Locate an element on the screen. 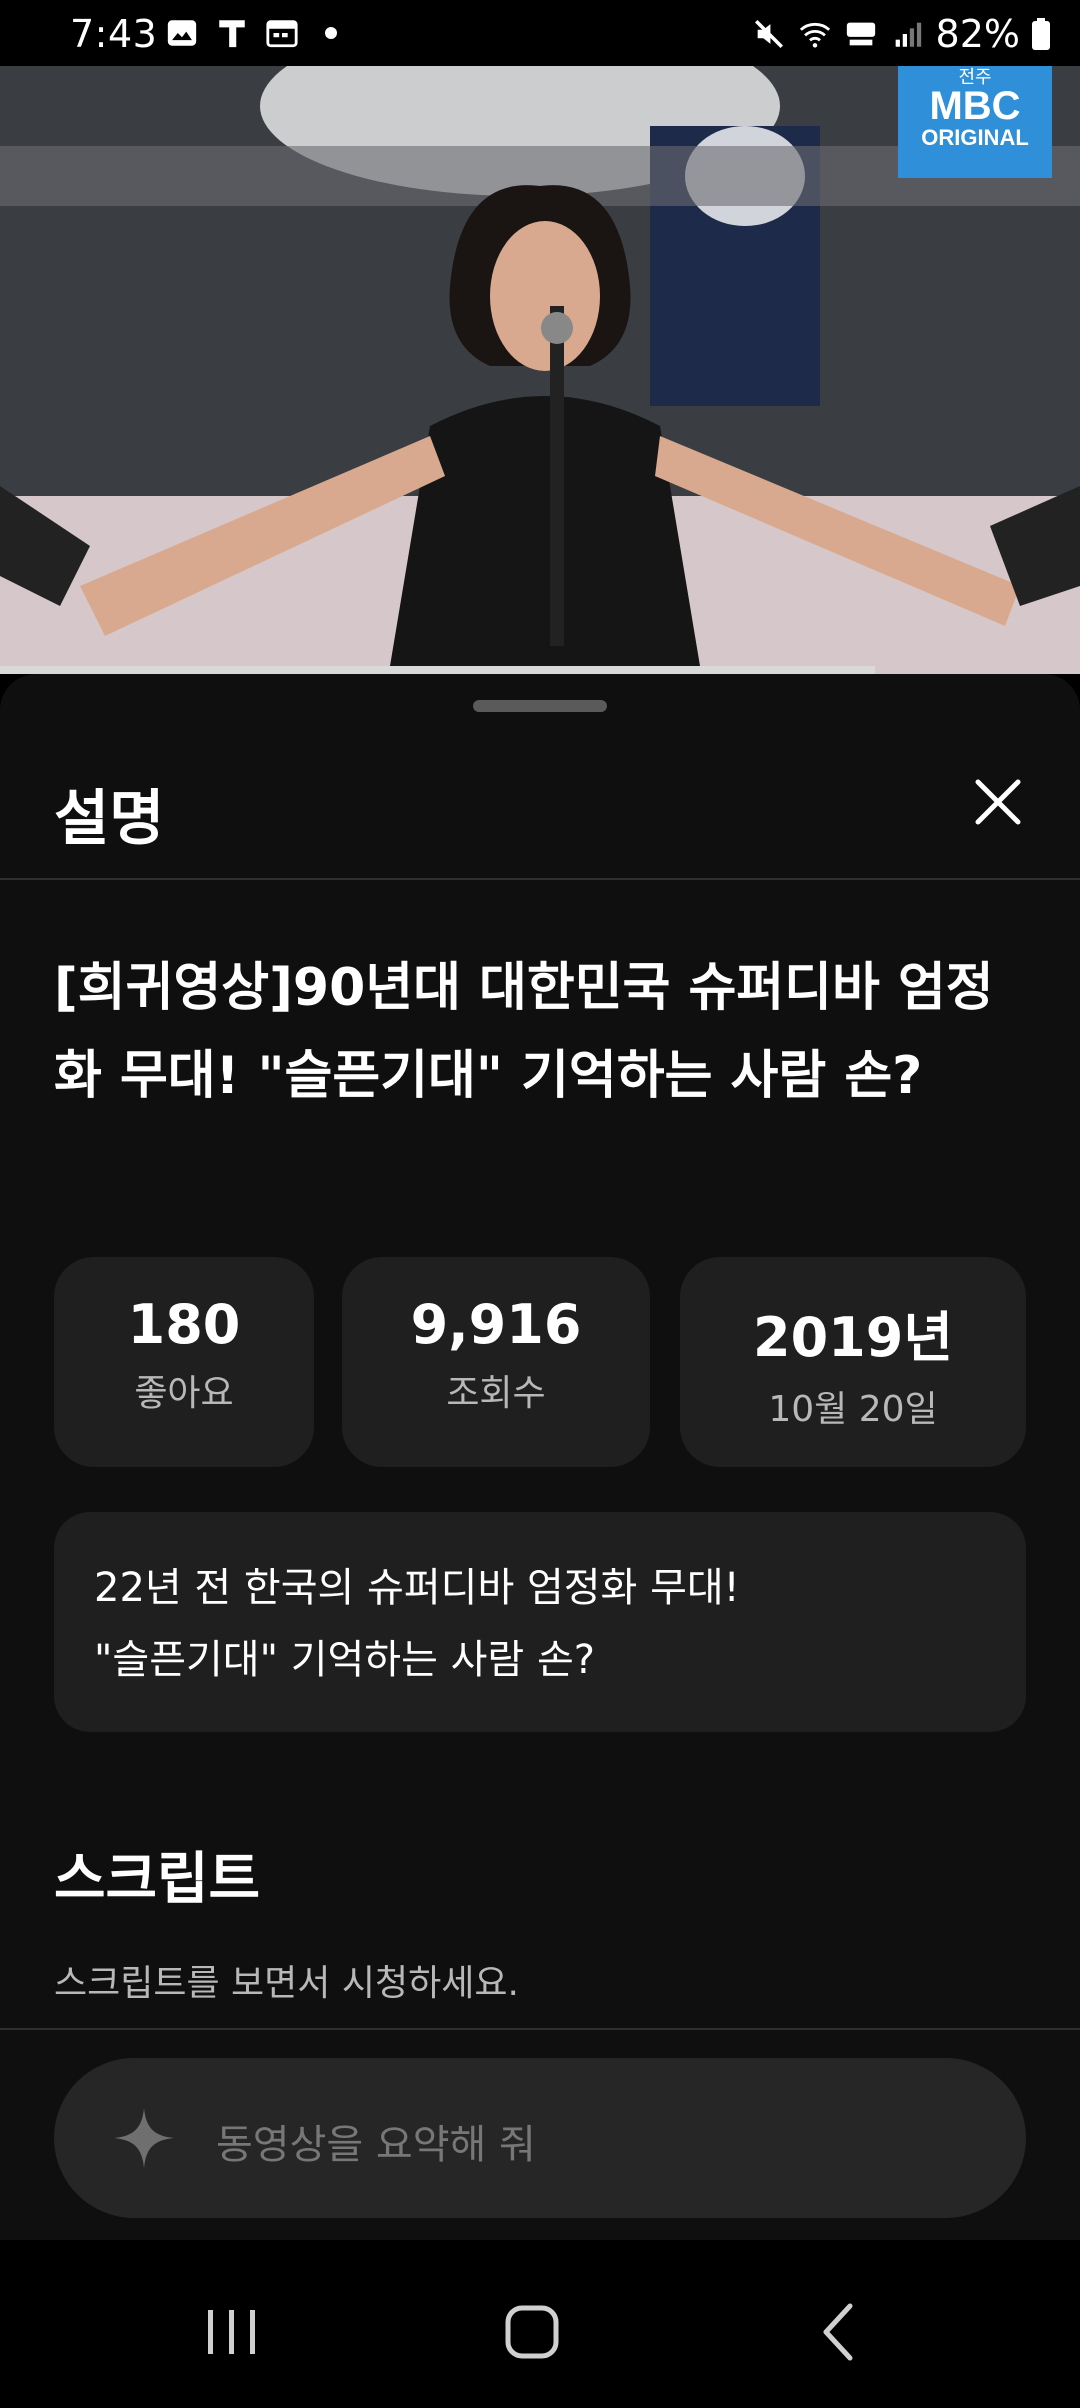 This screenshot has width=1080, height=2408. channel-logo: 전주 MBC ORIGINAL is located at coordinates (975, 122).